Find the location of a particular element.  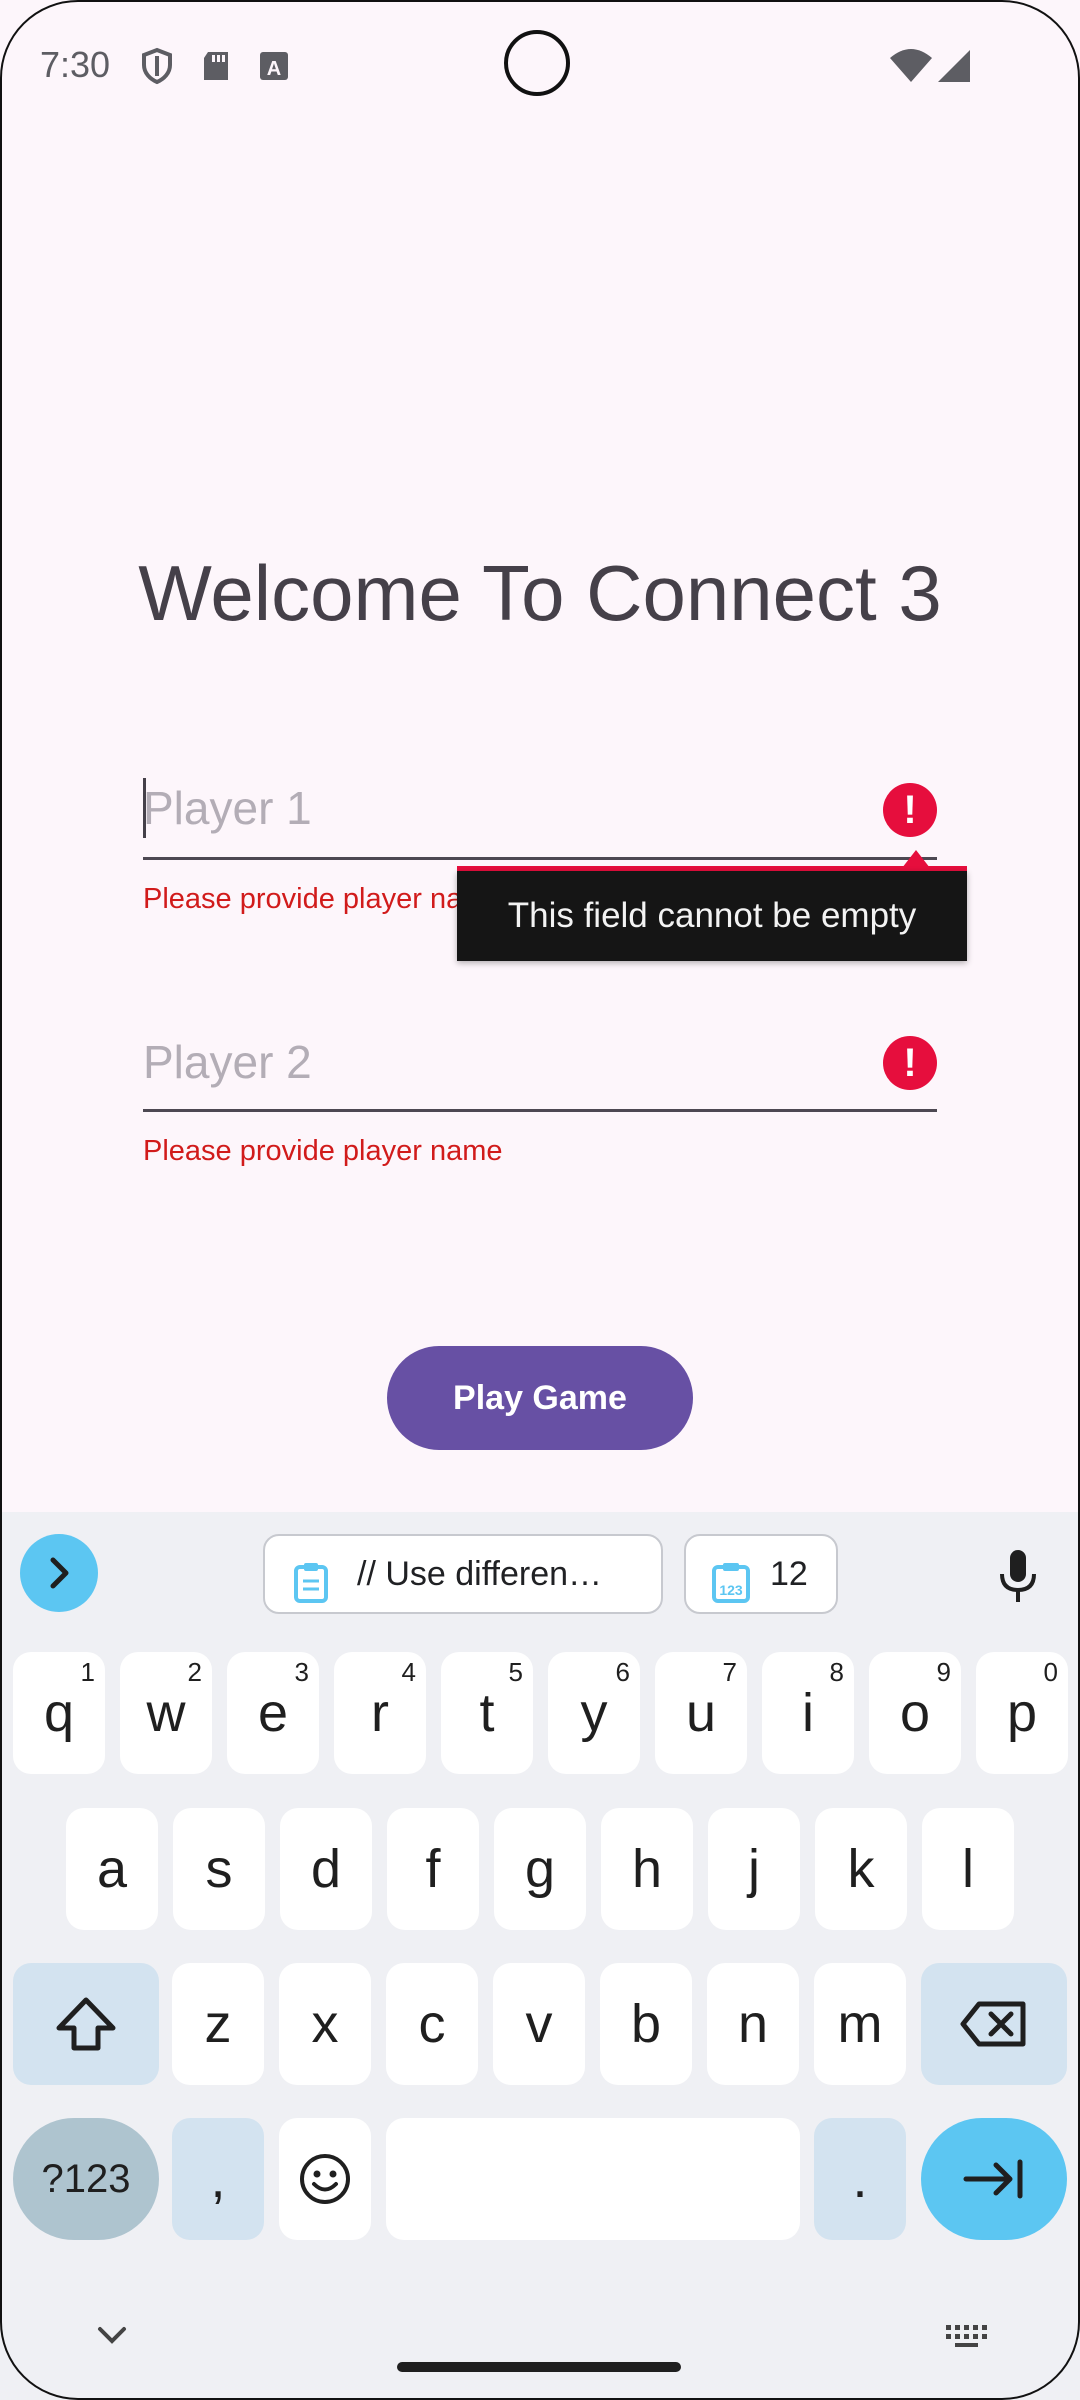

key-hint: 6 is located at coordinates (622, 1672).